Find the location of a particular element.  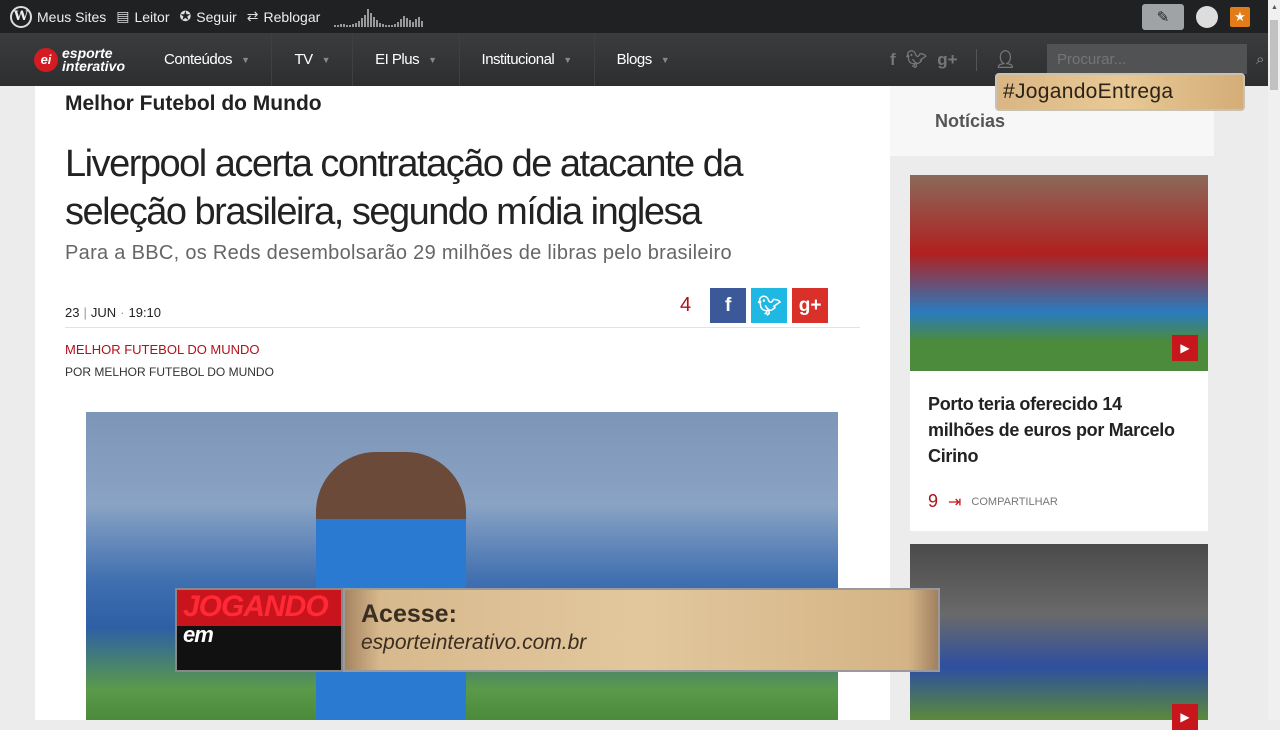

user-login-icon: 👤︎ is located at coordinates (1006, 60).